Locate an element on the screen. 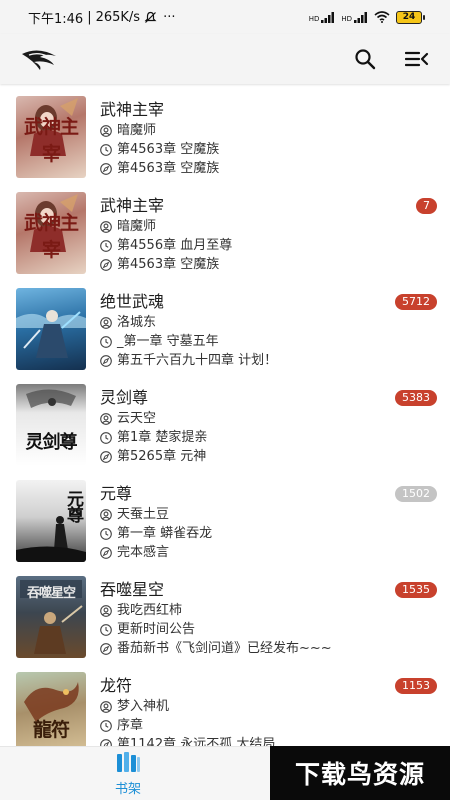 This screenshot has width=450, height=800. book-item: 武神主宰 武神主宰 暗魔师 第4563章 空魔族 第4563章 空魔族 is located at coordinates (225, 132).